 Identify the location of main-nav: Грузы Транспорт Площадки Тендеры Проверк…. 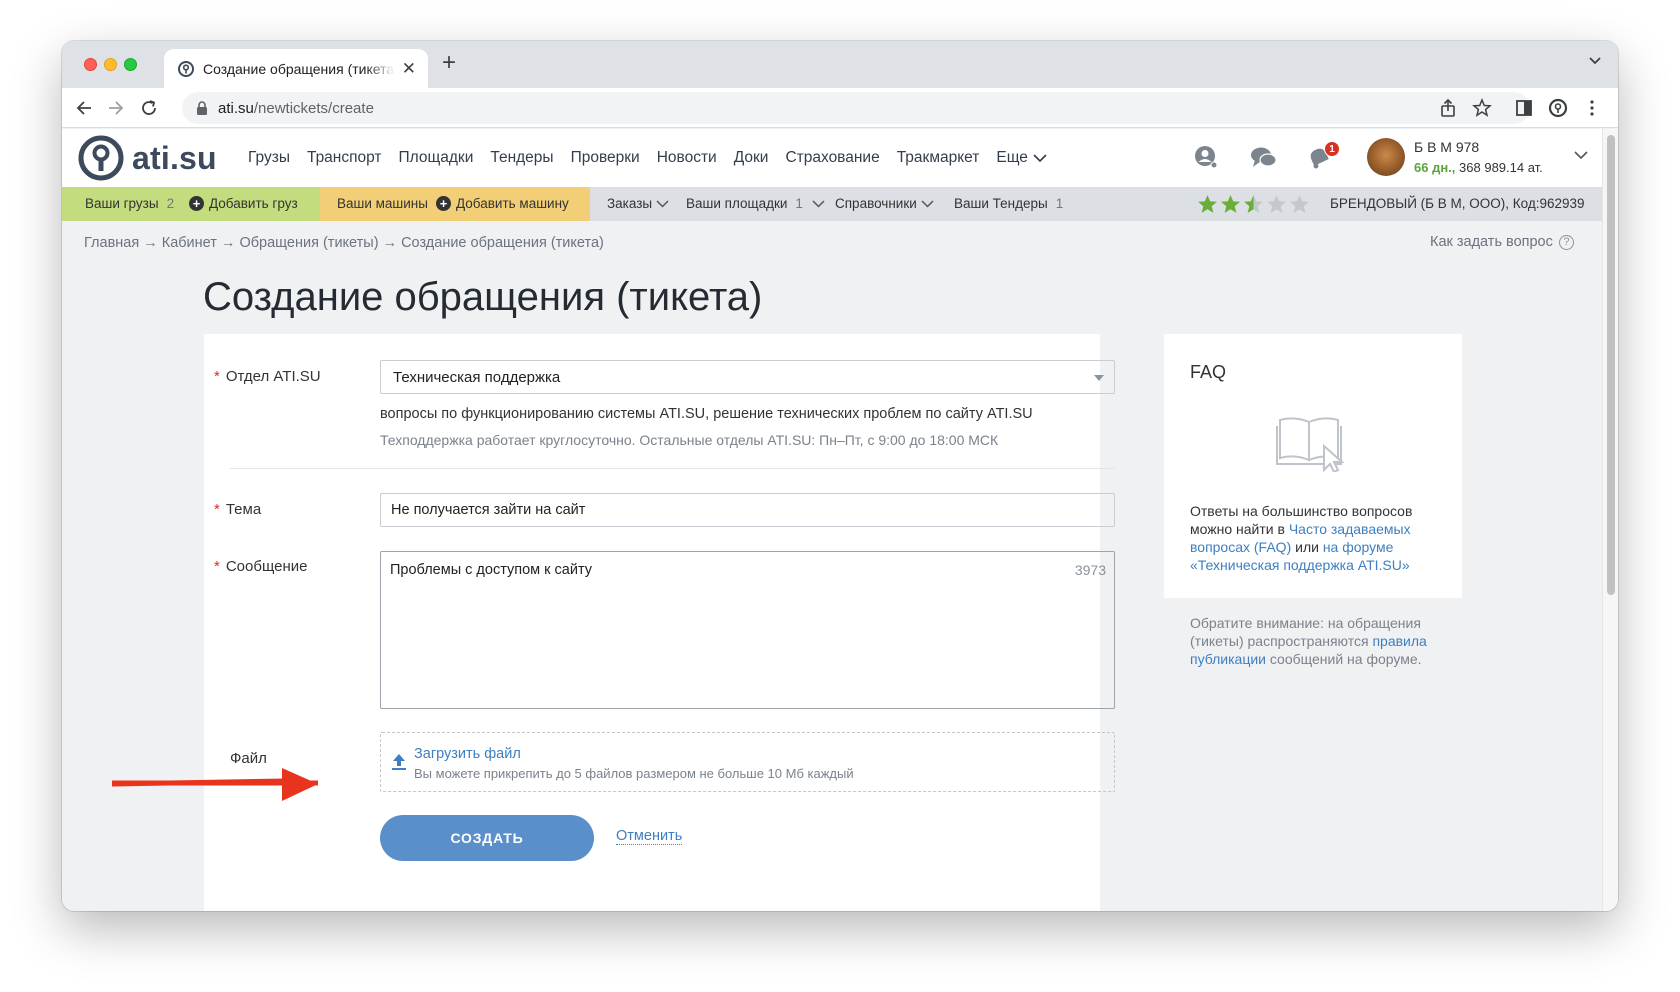
(656, 158).